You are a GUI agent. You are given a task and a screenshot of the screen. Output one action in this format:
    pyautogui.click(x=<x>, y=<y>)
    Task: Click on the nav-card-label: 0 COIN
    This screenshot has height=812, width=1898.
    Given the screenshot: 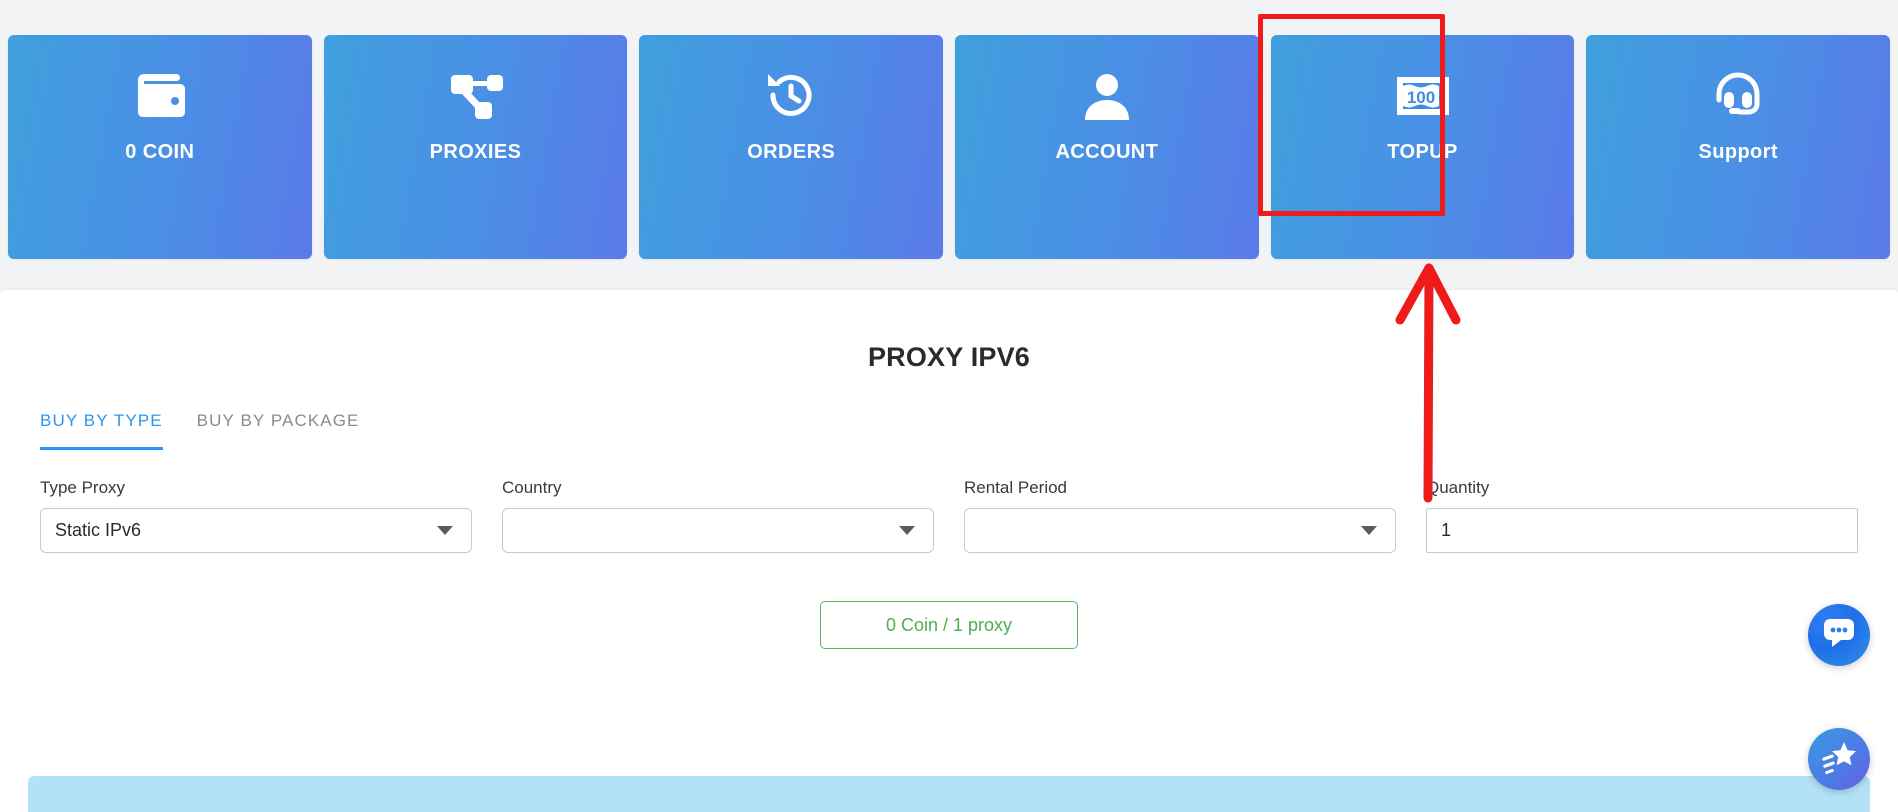 What is the action you would take?
    pyautogui.click(x=160, y=152)
    